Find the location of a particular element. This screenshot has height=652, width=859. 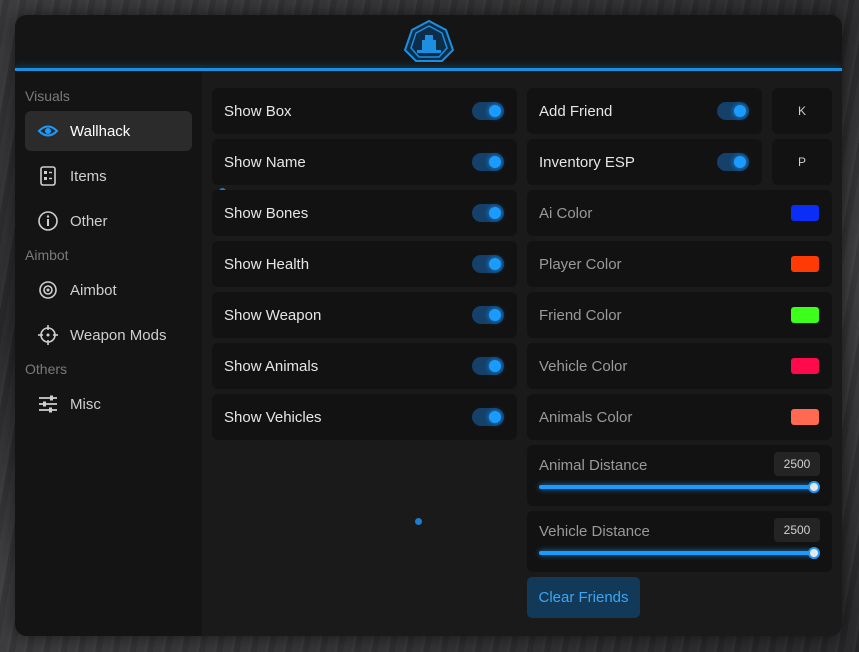

sidebar-item-other: Other is located at coordinates (108, 221).